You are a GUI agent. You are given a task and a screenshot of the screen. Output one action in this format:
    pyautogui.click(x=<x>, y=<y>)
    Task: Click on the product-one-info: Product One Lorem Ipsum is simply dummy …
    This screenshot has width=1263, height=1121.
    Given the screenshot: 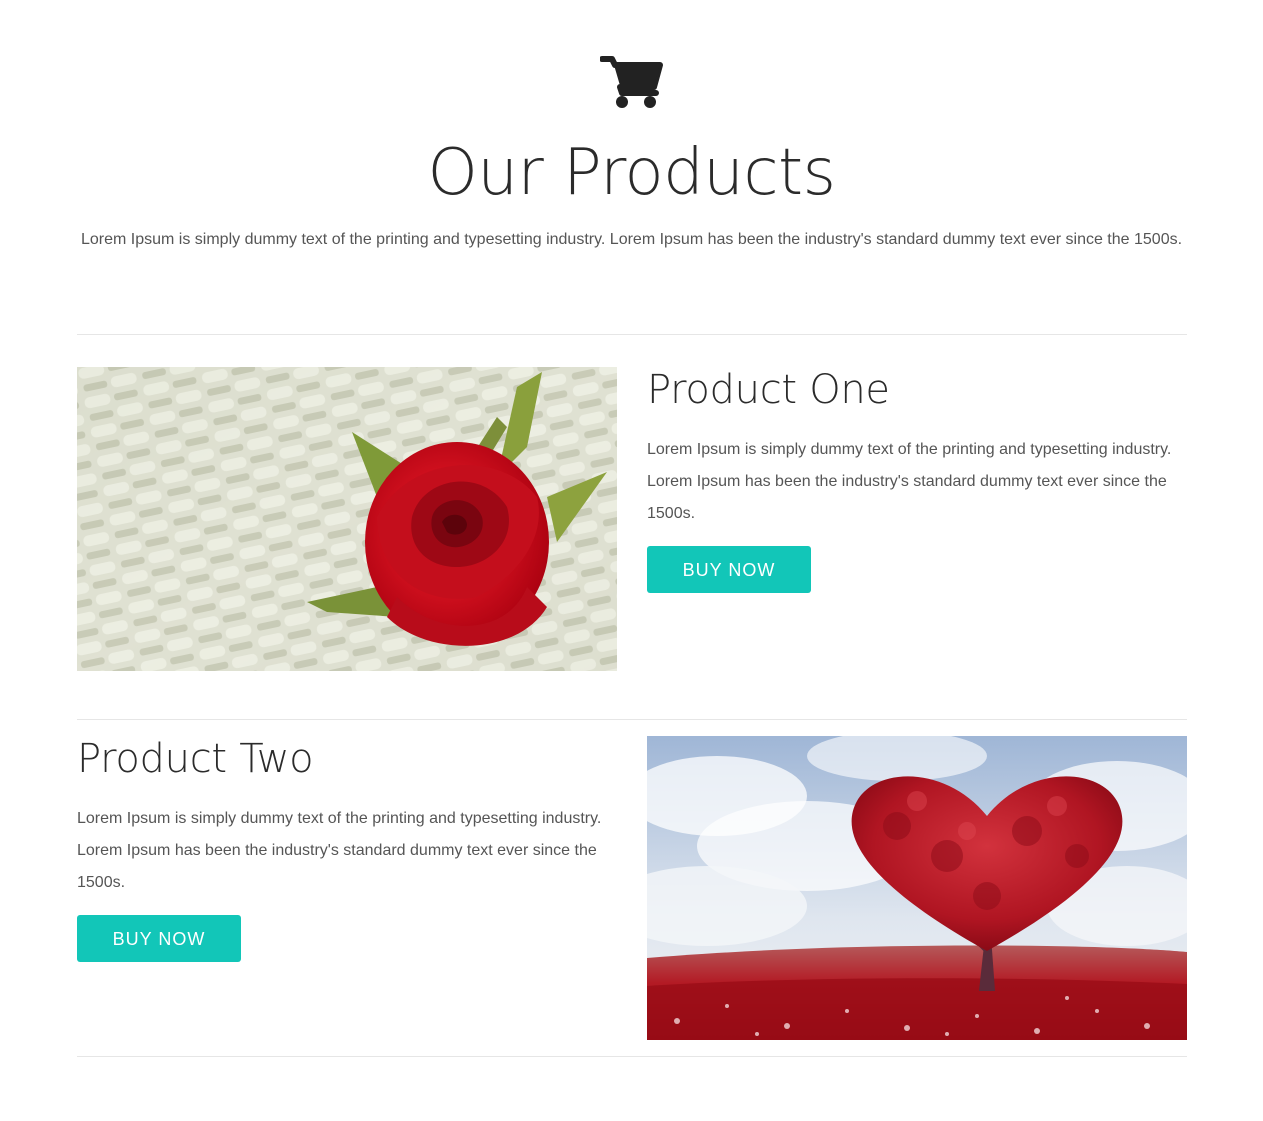 What is the action you would take?
    pyautogui.click(x=919, y=479)
    